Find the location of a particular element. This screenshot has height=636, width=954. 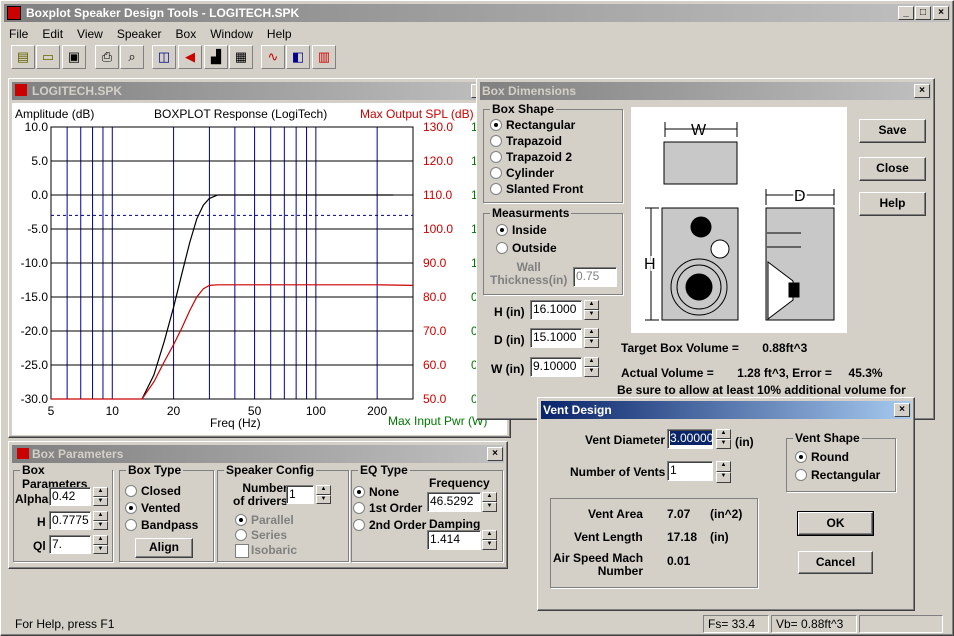

open-folder-icon: ▭ is located at coordinates (48, 57).